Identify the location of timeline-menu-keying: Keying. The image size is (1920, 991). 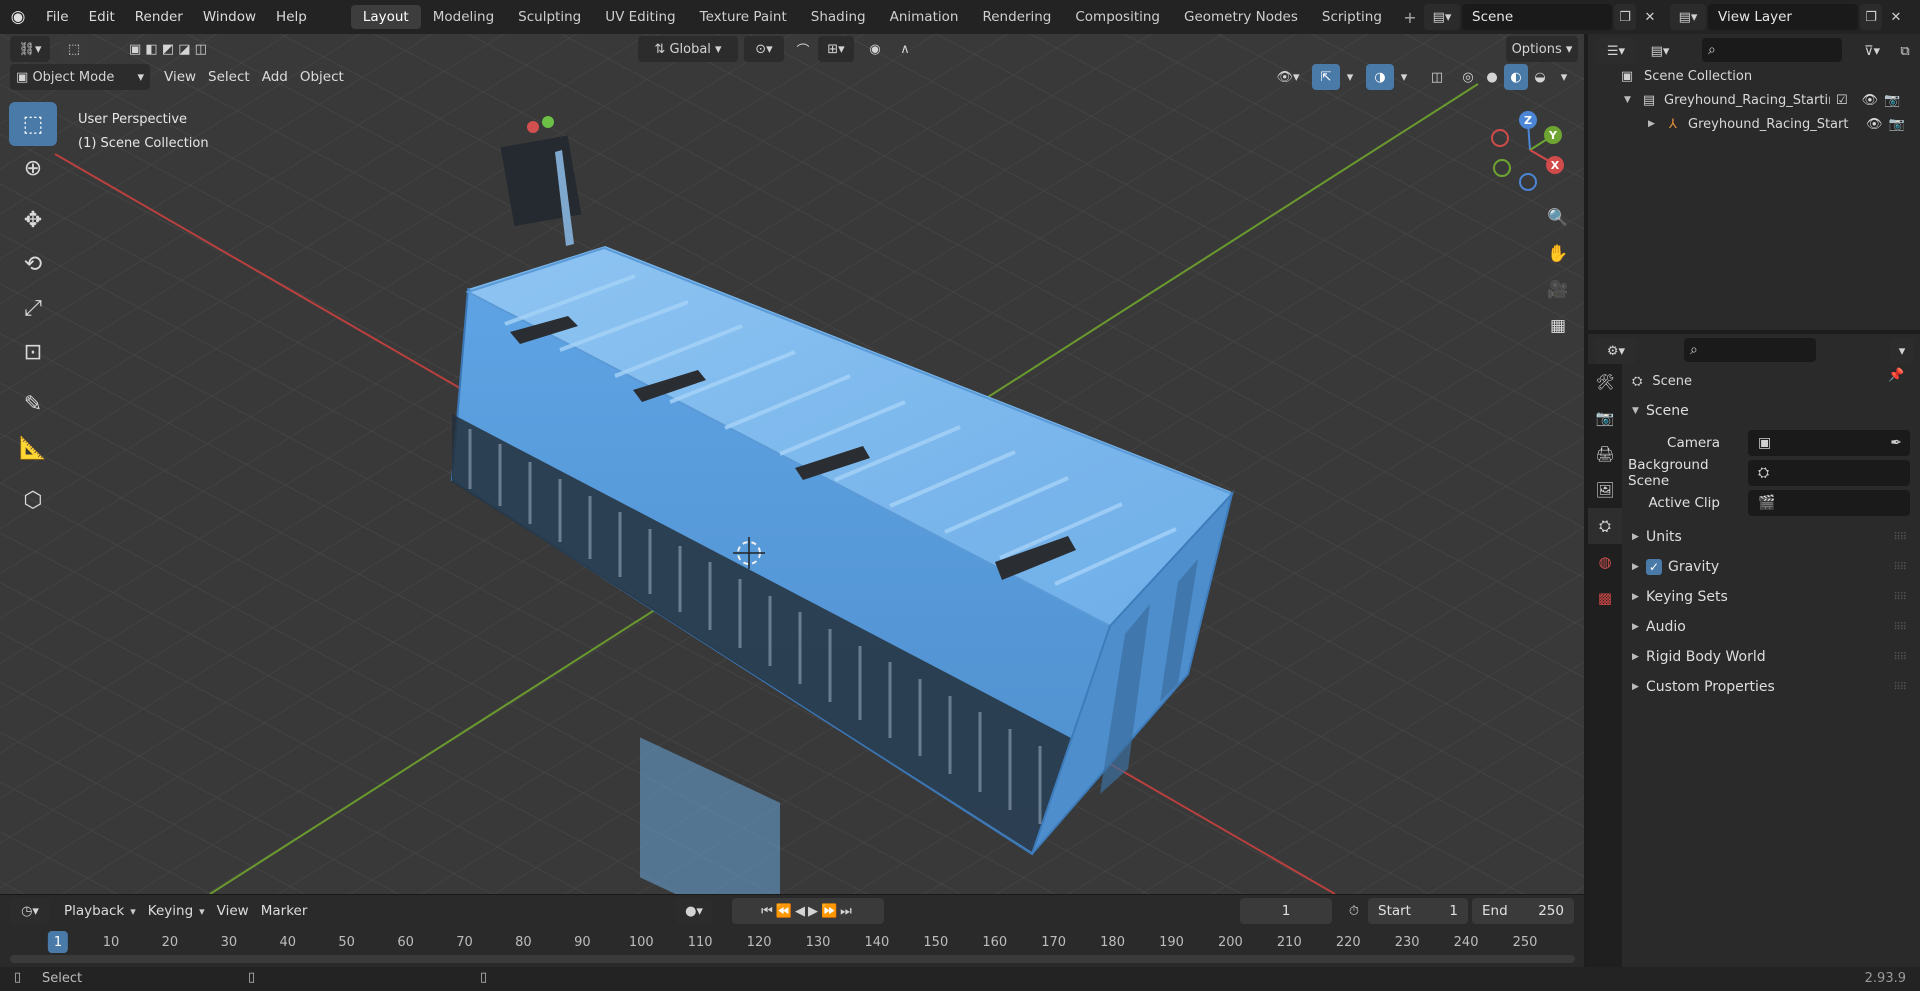
(170, 911).